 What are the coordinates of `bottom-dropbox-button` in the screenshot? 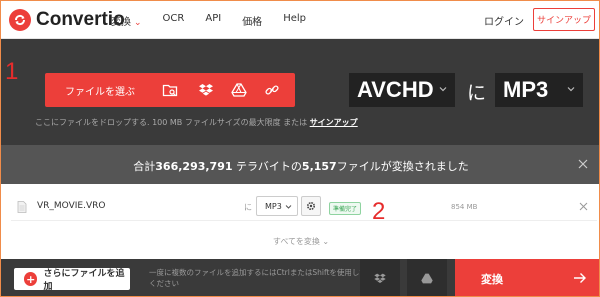 It's located at (380, 277).